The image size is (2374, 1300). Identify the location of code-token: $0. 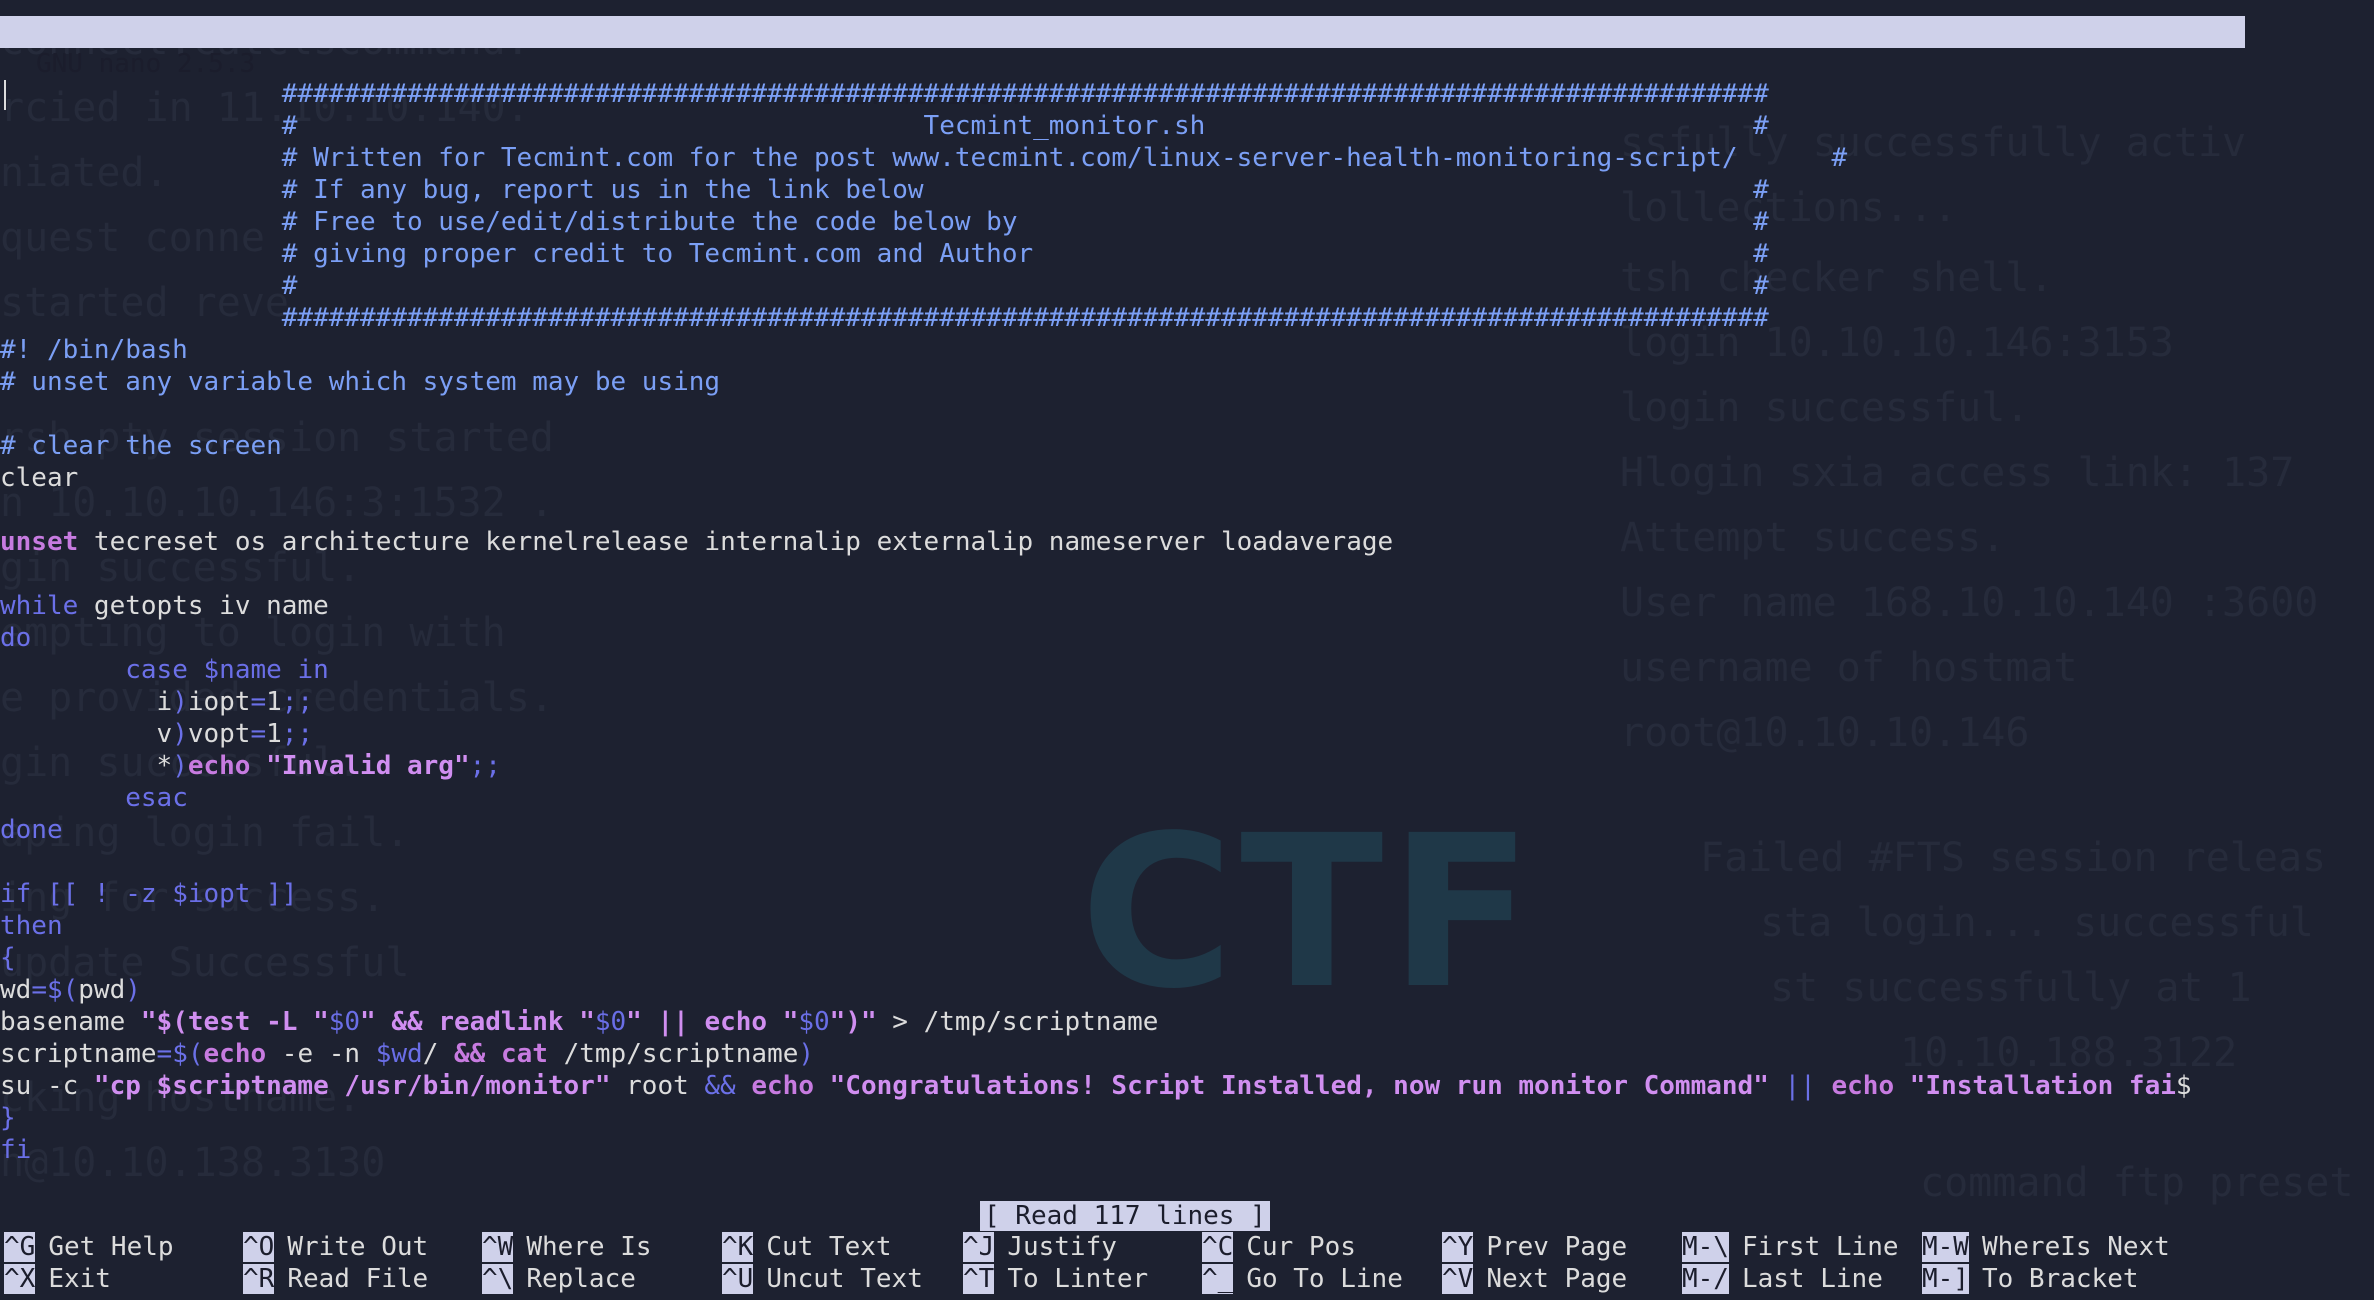
(344, 1022).